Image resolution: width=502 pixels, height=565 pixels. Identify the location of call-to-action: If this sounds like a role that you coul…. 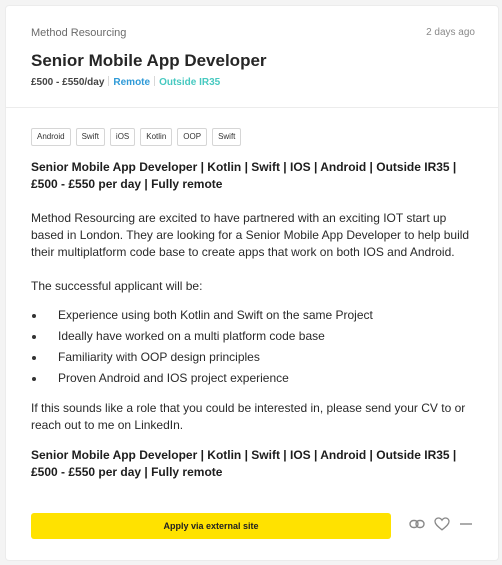
(248, 416).